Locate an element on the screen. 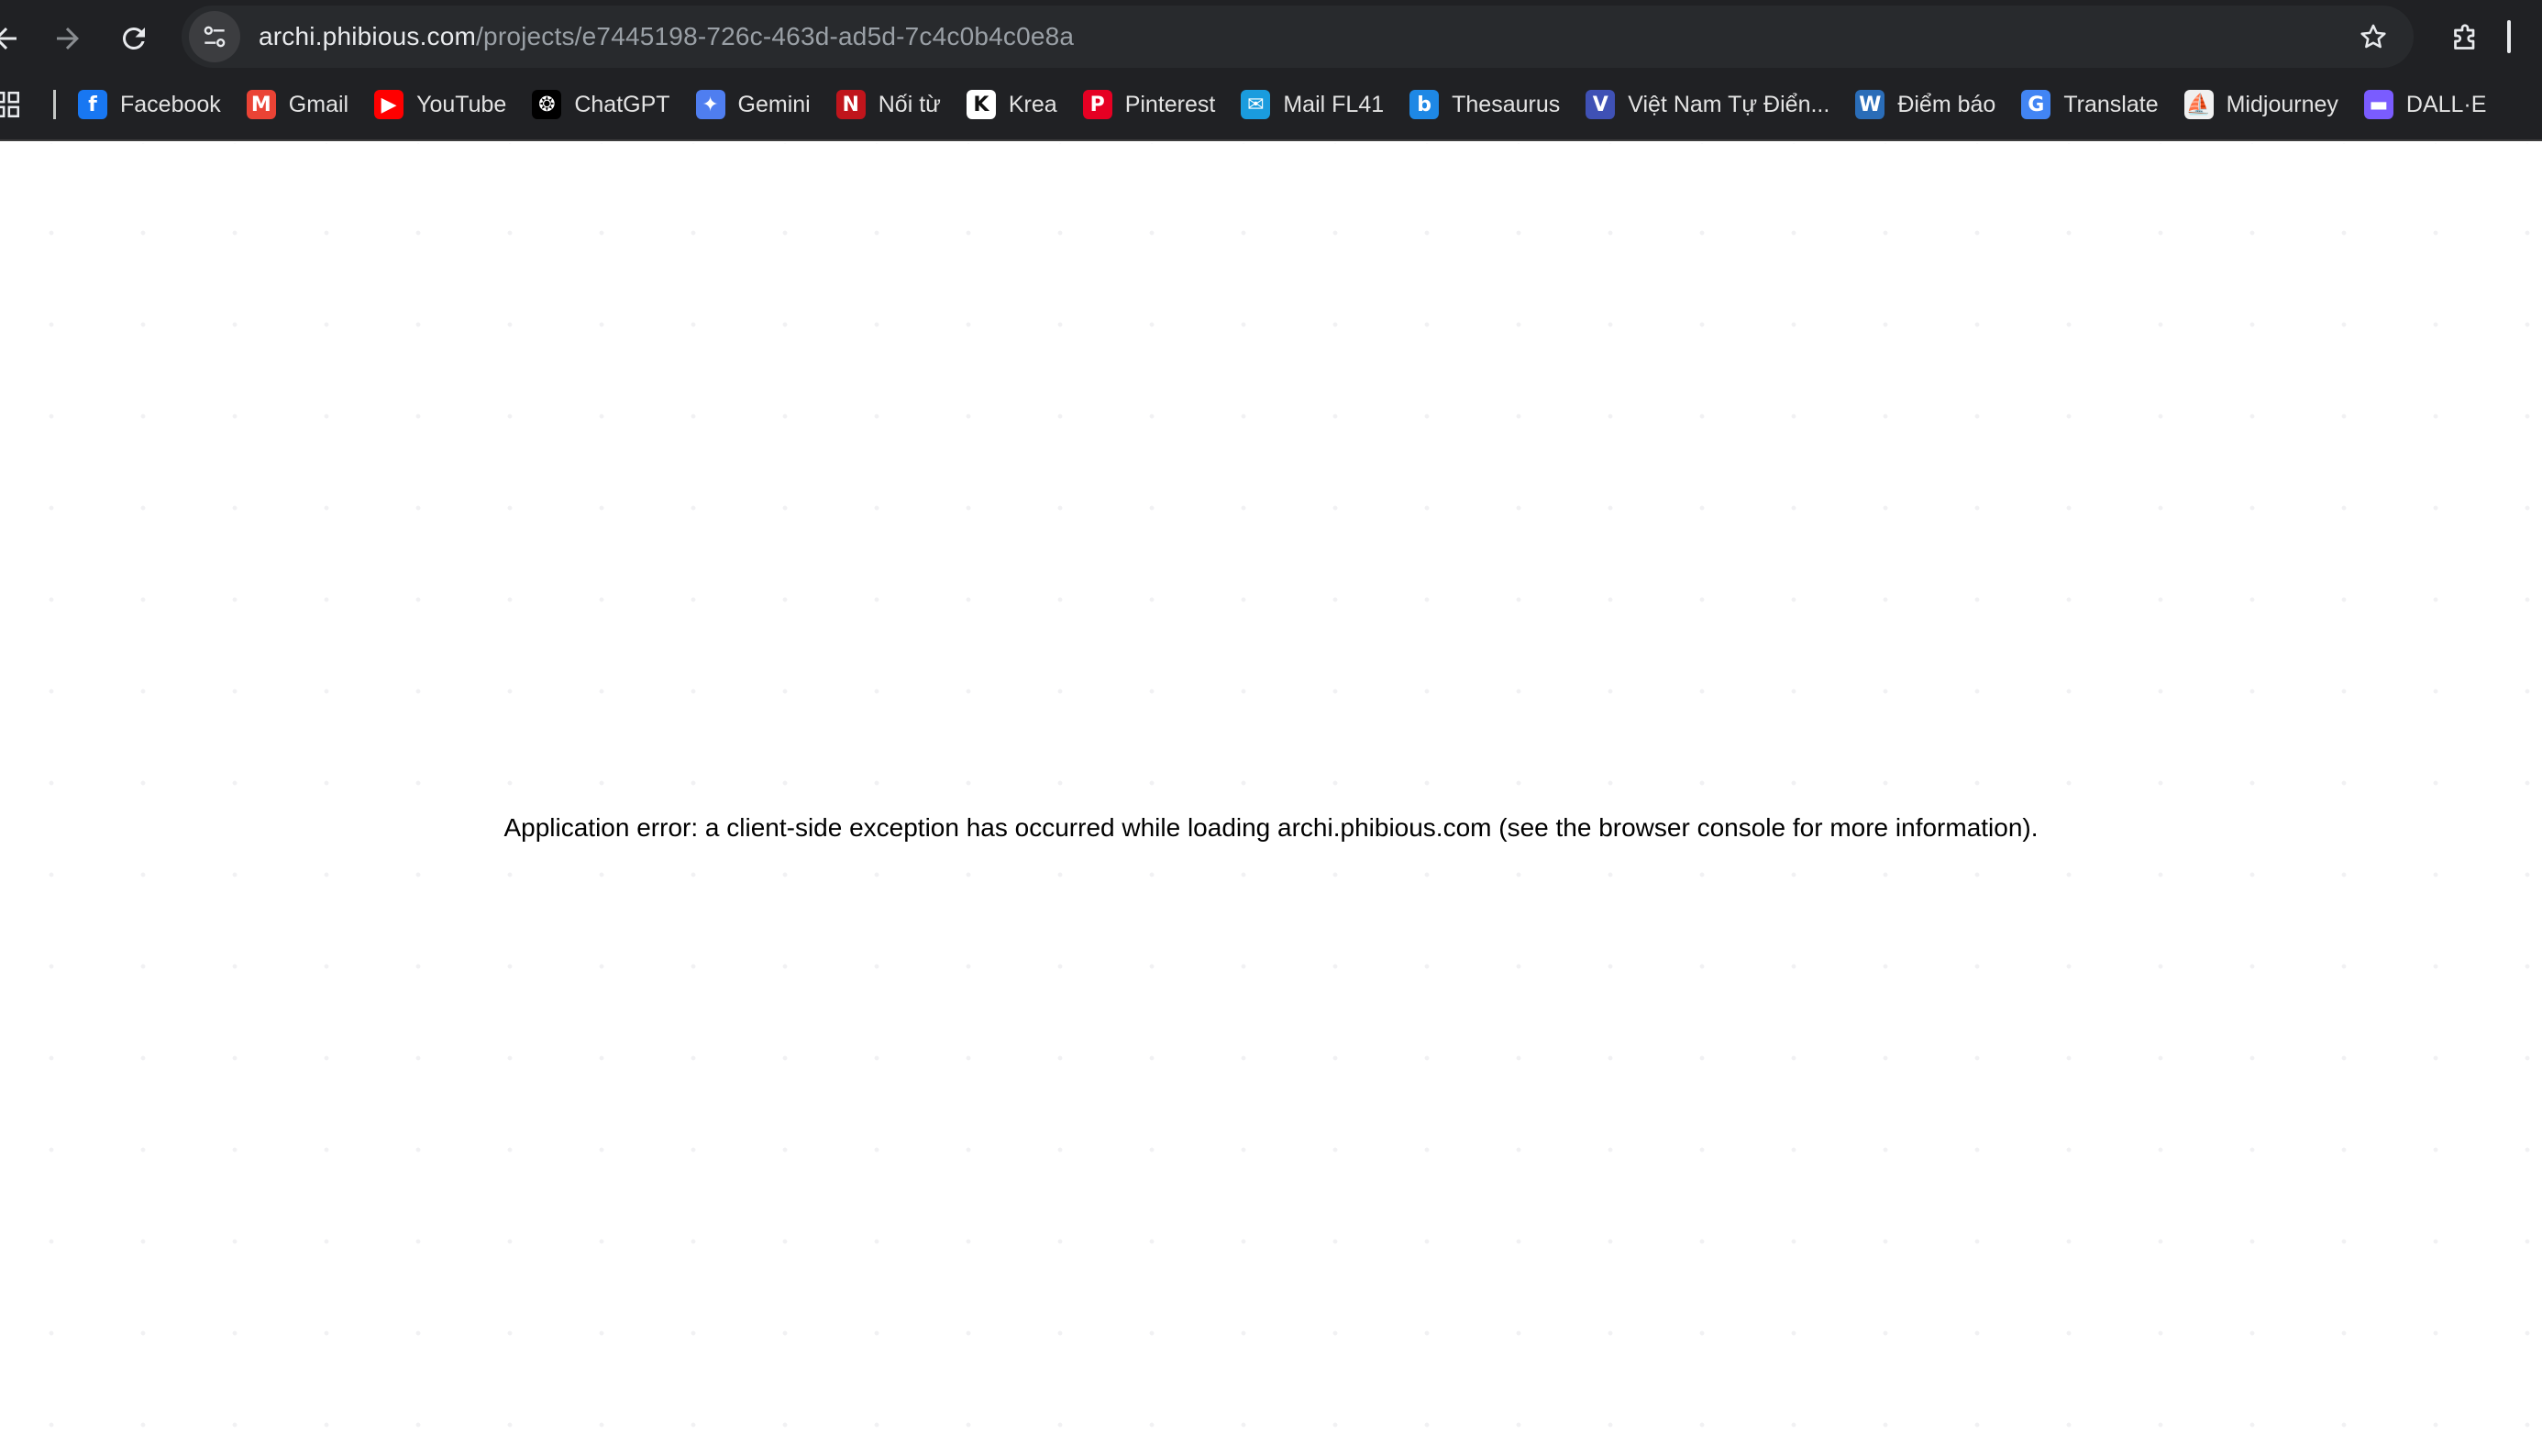  star-icon is located at coordinates (2373, 36).